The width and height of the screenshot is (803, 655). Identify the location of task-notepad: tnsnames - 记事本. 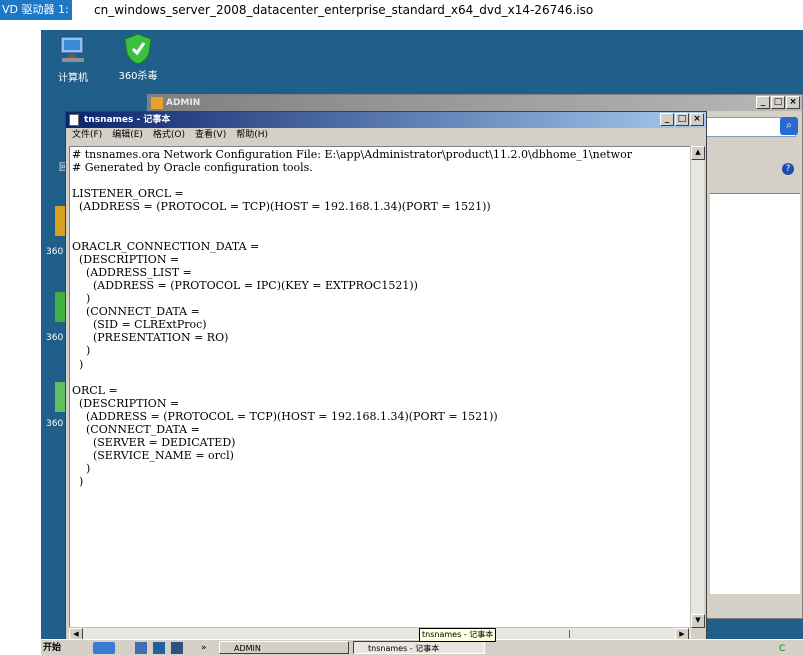
(419, 647).